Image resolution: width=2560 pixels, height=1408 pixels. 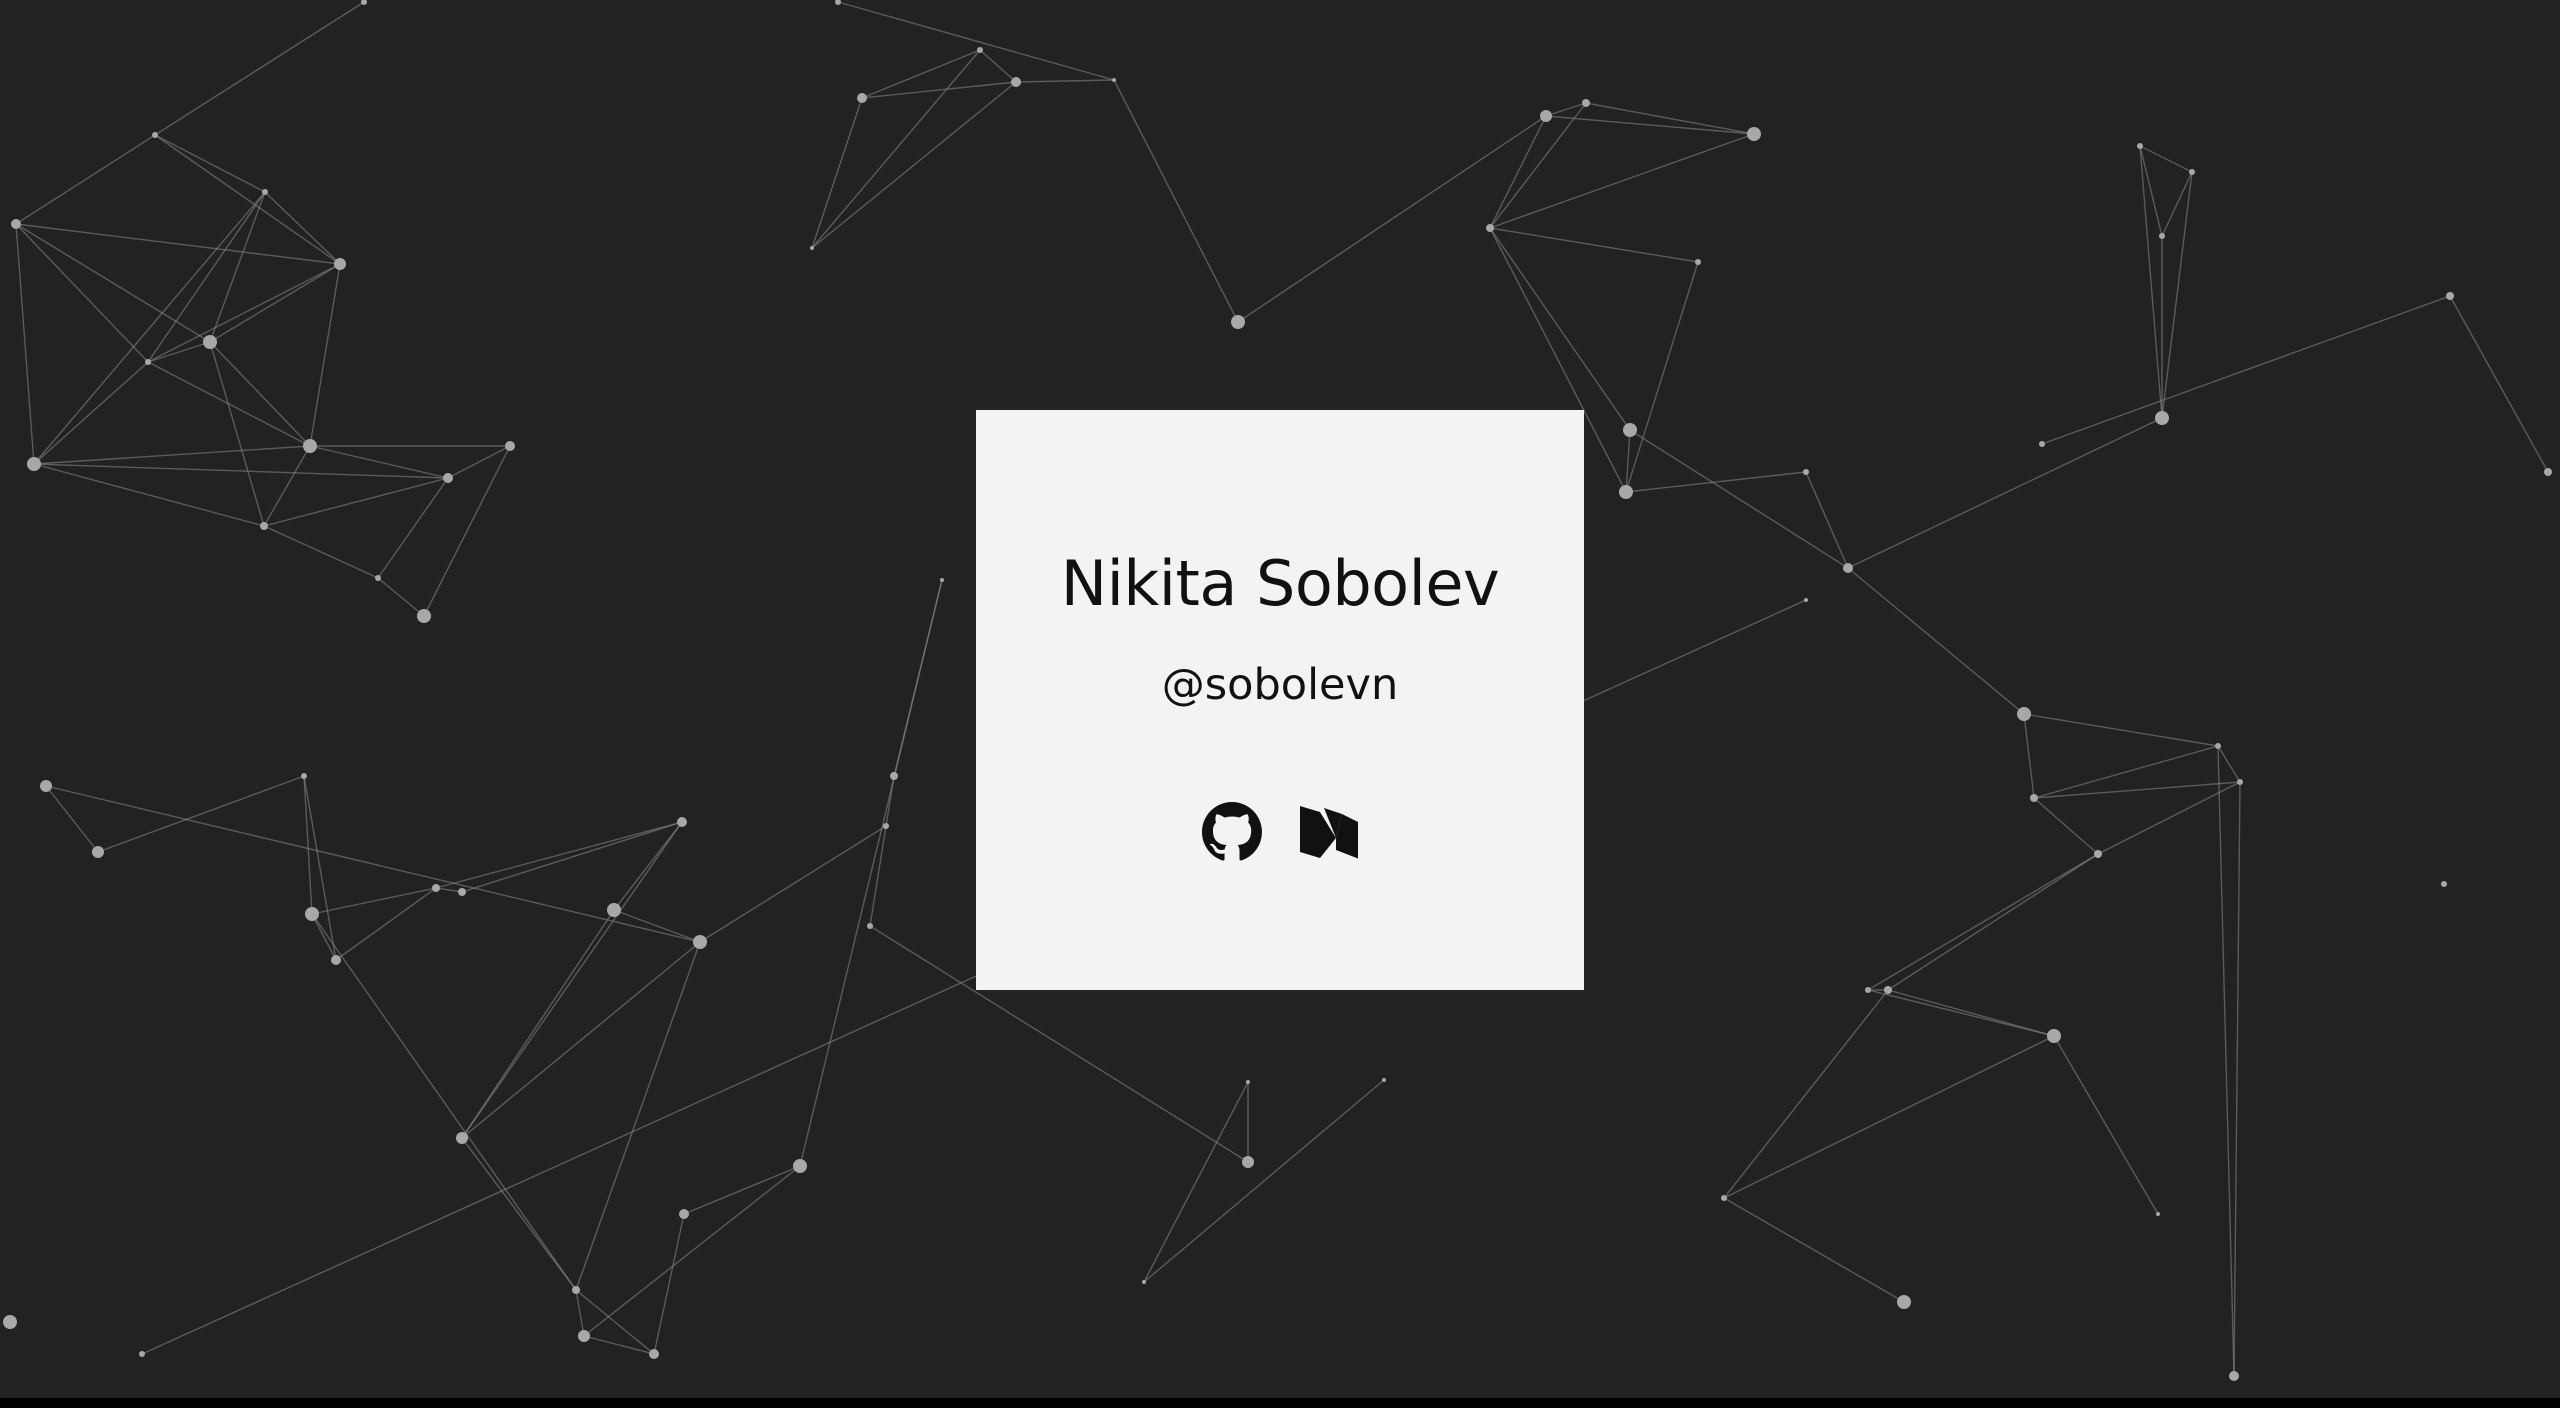 I want to click on github-link, so click(x=1232, y=832).